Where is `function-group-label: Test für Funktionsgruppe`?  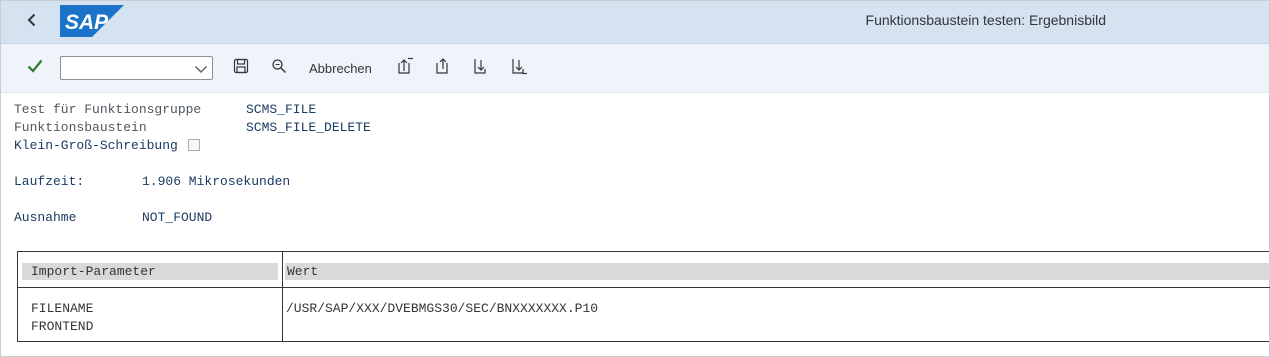
function-group-label: Test für Funktionsgruppe is located at coordinates (108, 109).